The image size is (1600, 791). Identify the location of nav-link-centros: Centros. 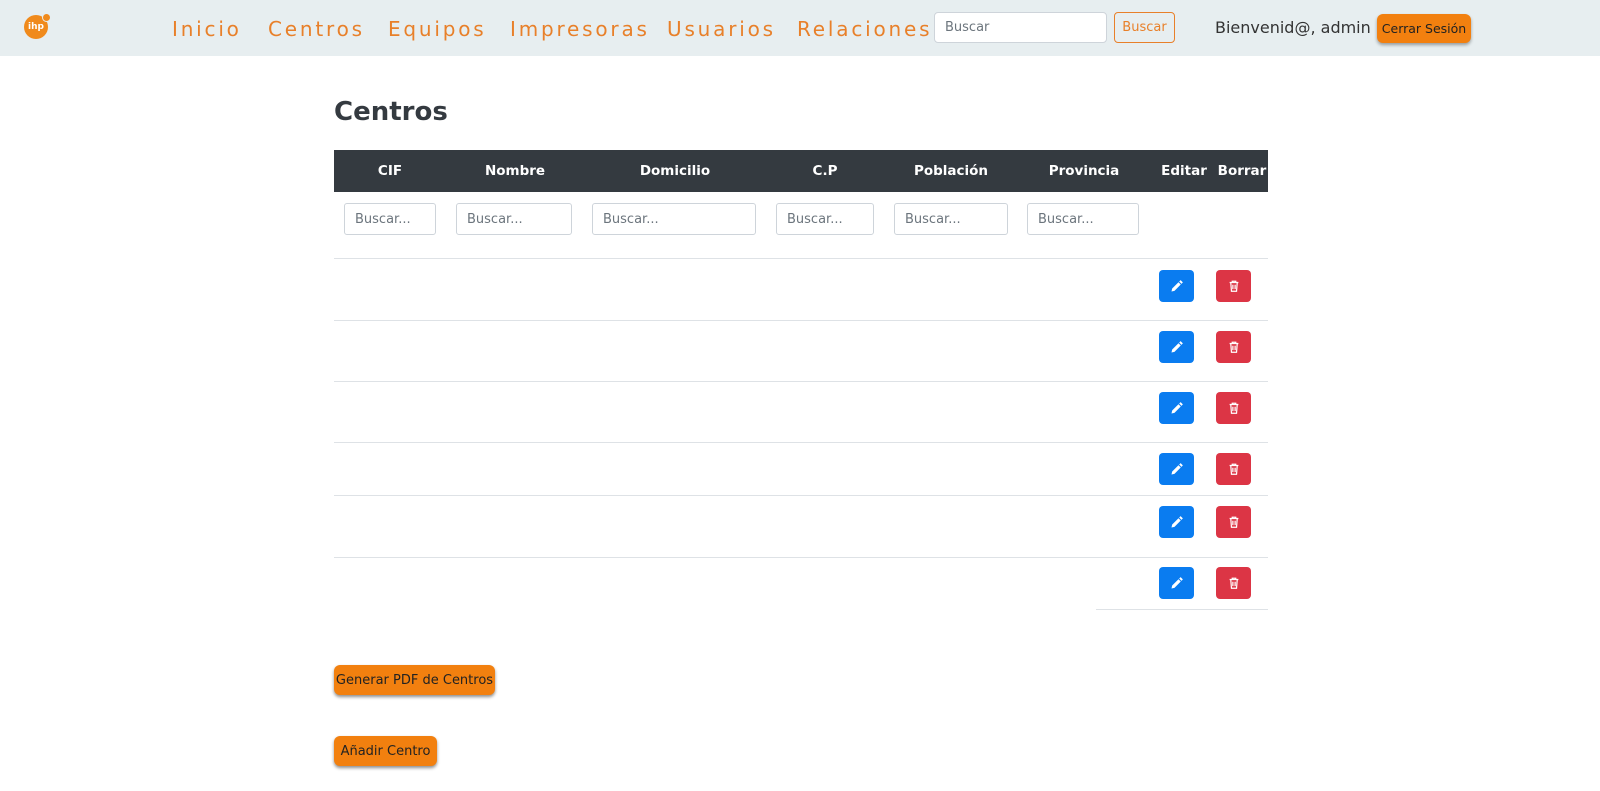
(316, 29).